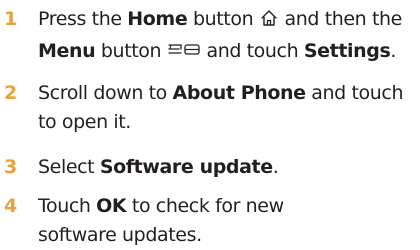  I want to click on text-span: Press the, so click(83, 19).